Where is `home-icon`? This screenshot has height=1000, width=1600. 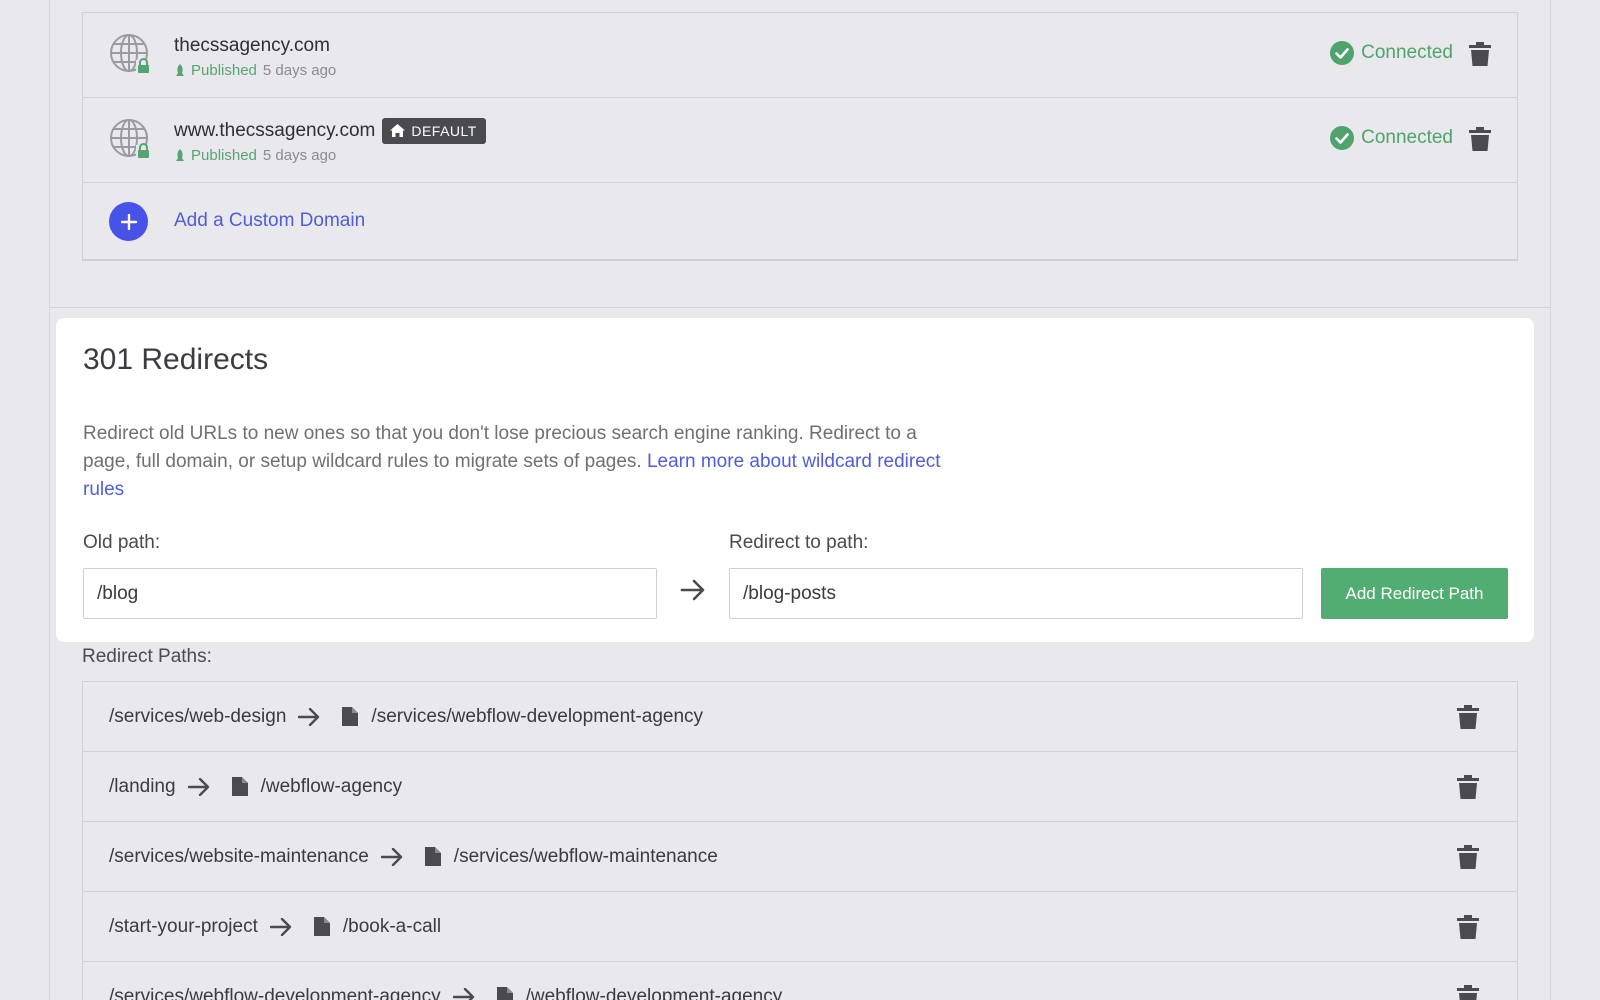
home-icon is located at coordinates (398, 130).